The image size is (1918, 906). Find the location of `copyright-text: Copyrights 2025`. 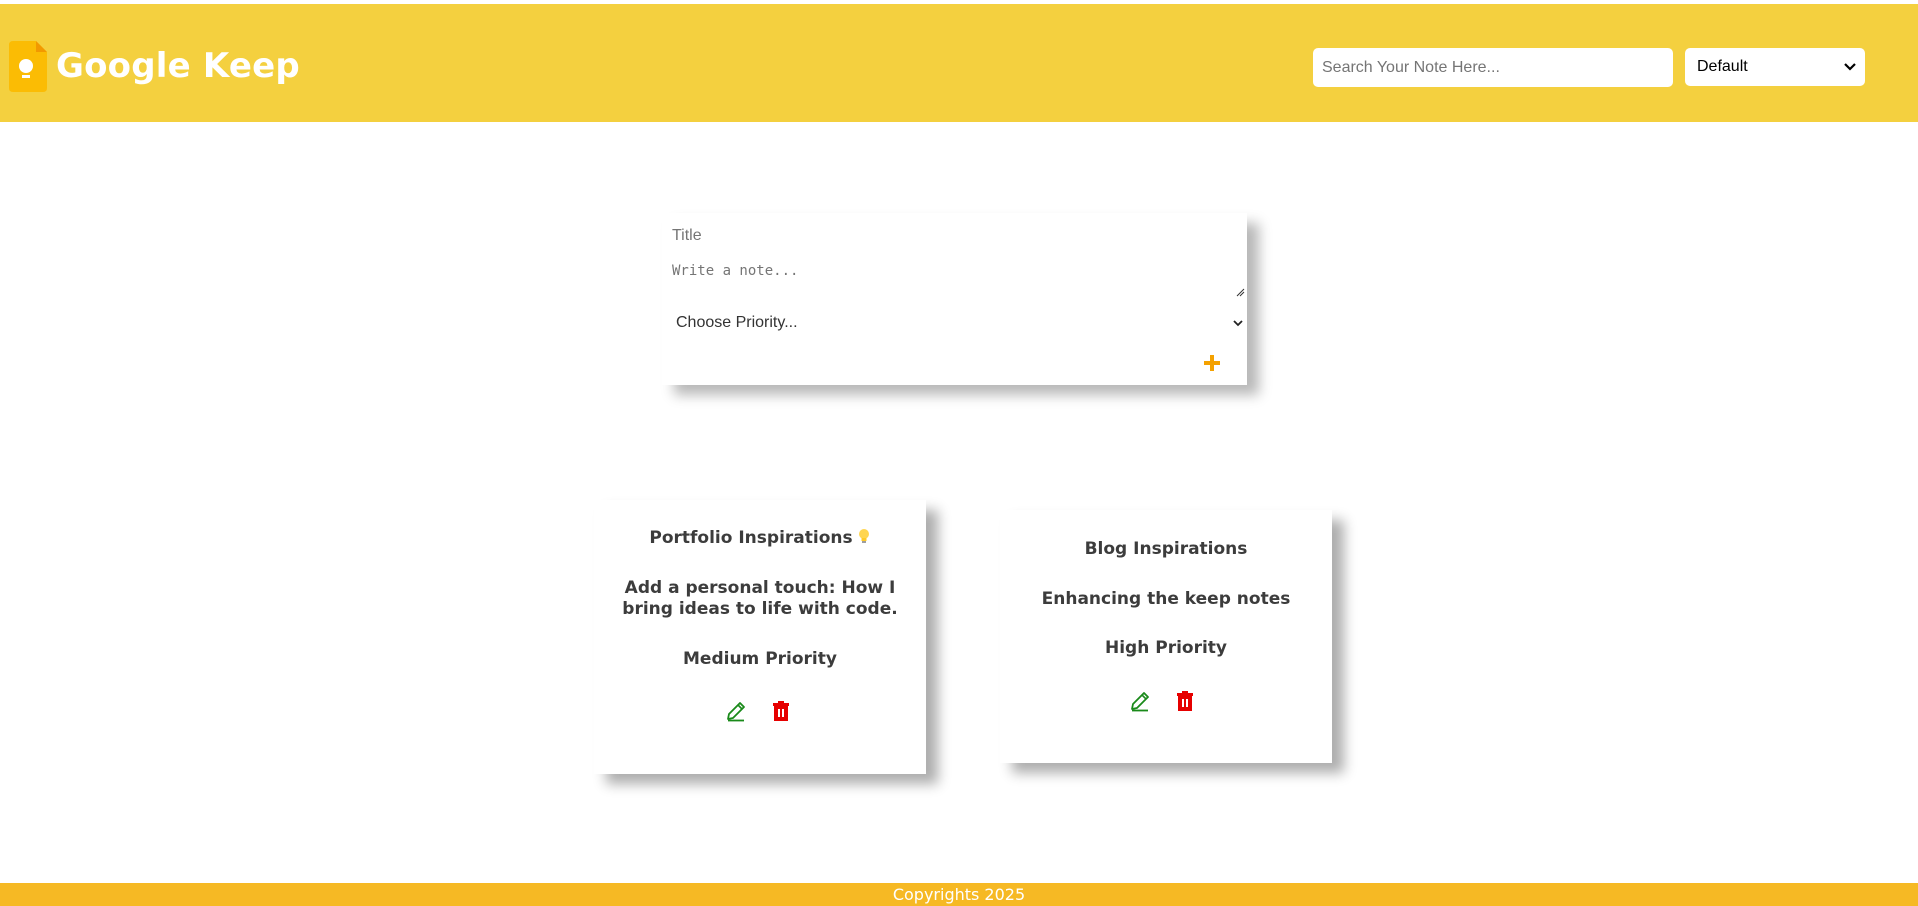

copyright-text: Copyrights 2025 is located at coordinates (959, 894).